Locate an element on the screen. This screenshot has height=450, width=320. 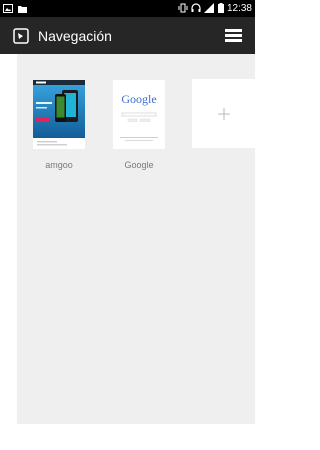
battery-icon is located at coordinates (220, 9).